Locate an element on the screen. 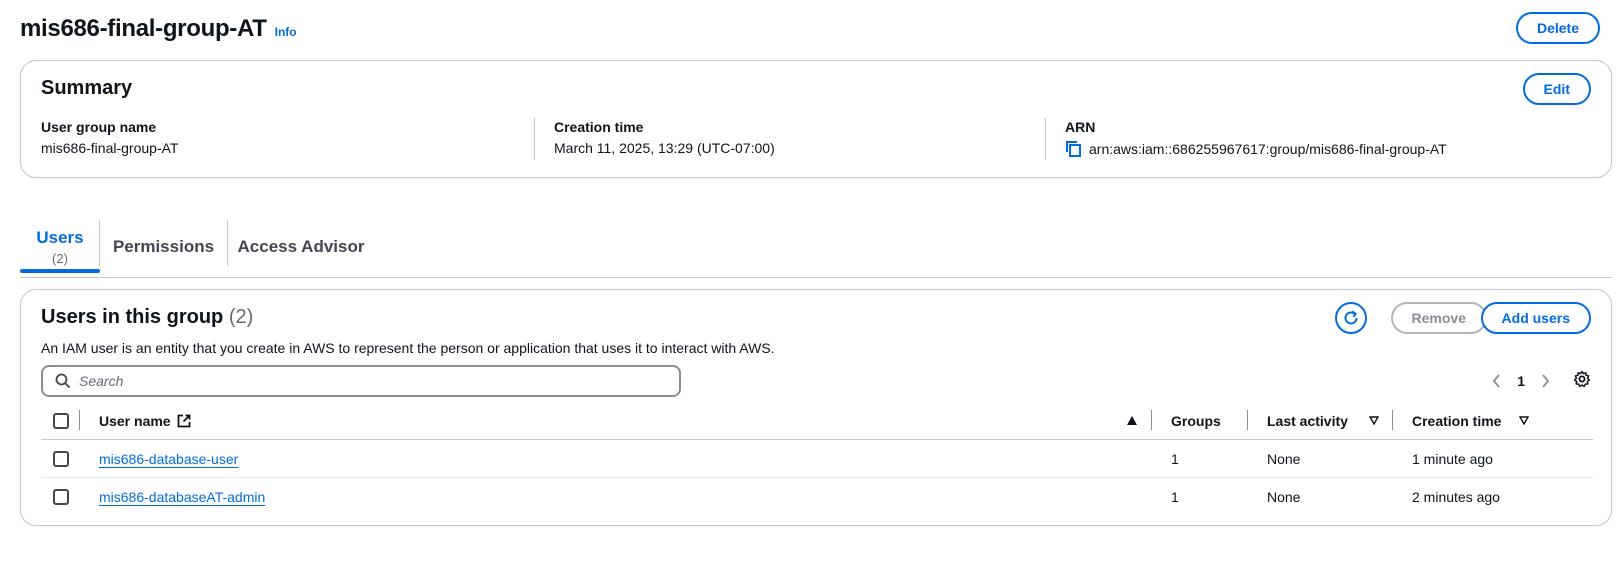 This screenshot has width=1622, height=579. search-field is located at coordinates (361, 381).